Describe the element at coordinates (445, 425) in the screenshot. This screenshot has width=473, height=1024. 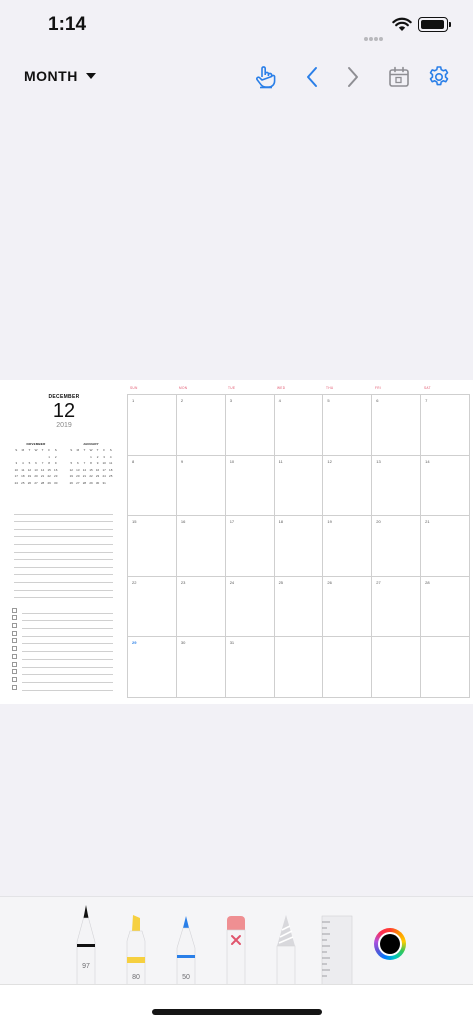
I see `day-cell: 7` at that location.